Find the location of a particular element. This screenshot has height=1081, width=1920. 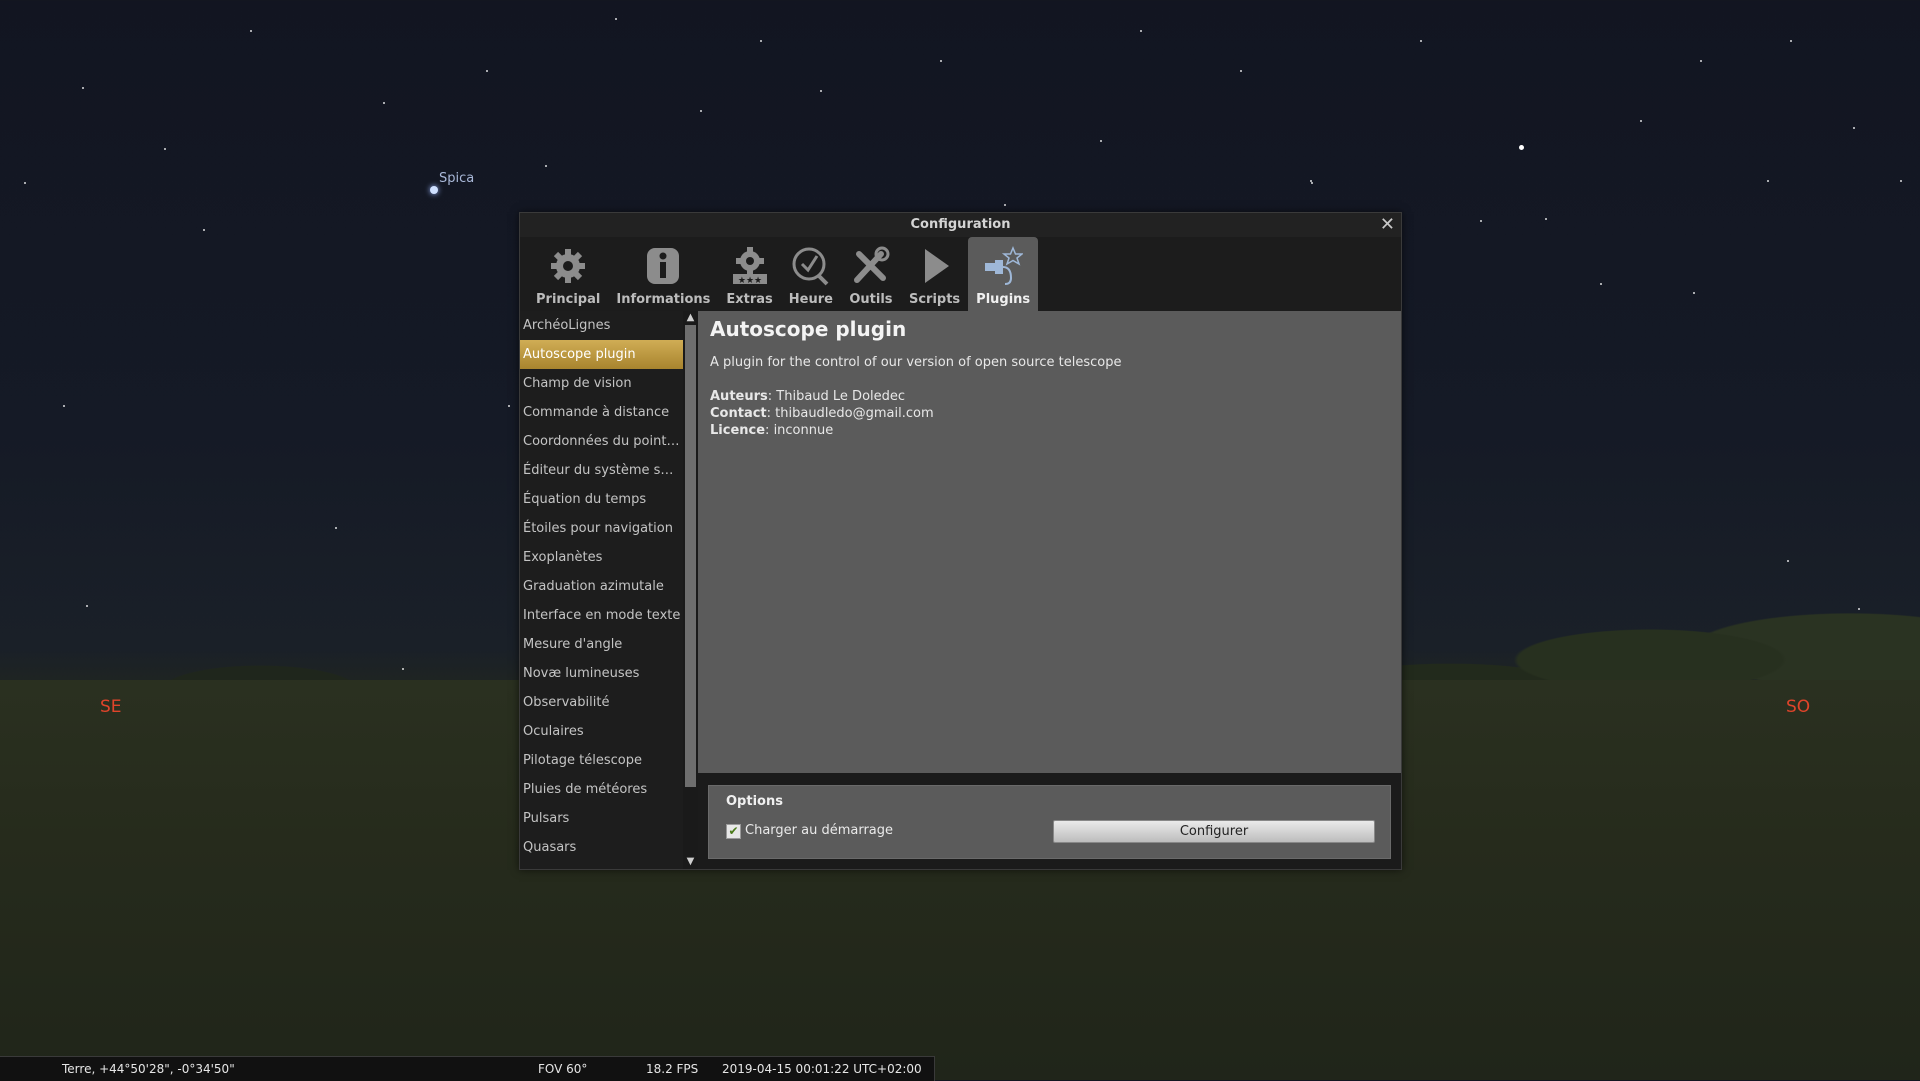

list-item: Exoplanètes is located at coordinates (601, 557).